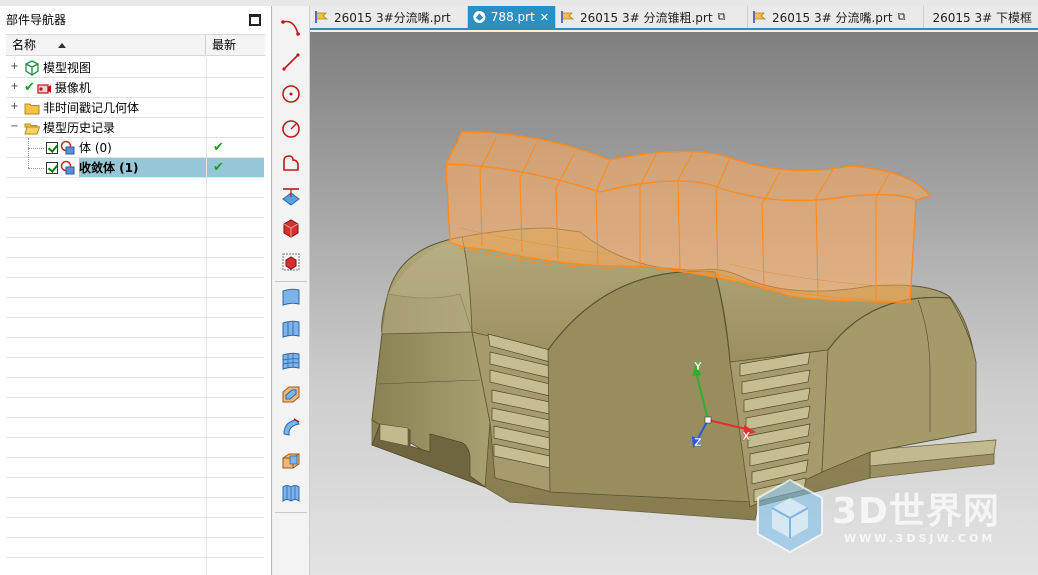  Describe the element at coordinates (135, 68) in the screenshot. I see `tree-item-model-views: + 模型视图` at that location.